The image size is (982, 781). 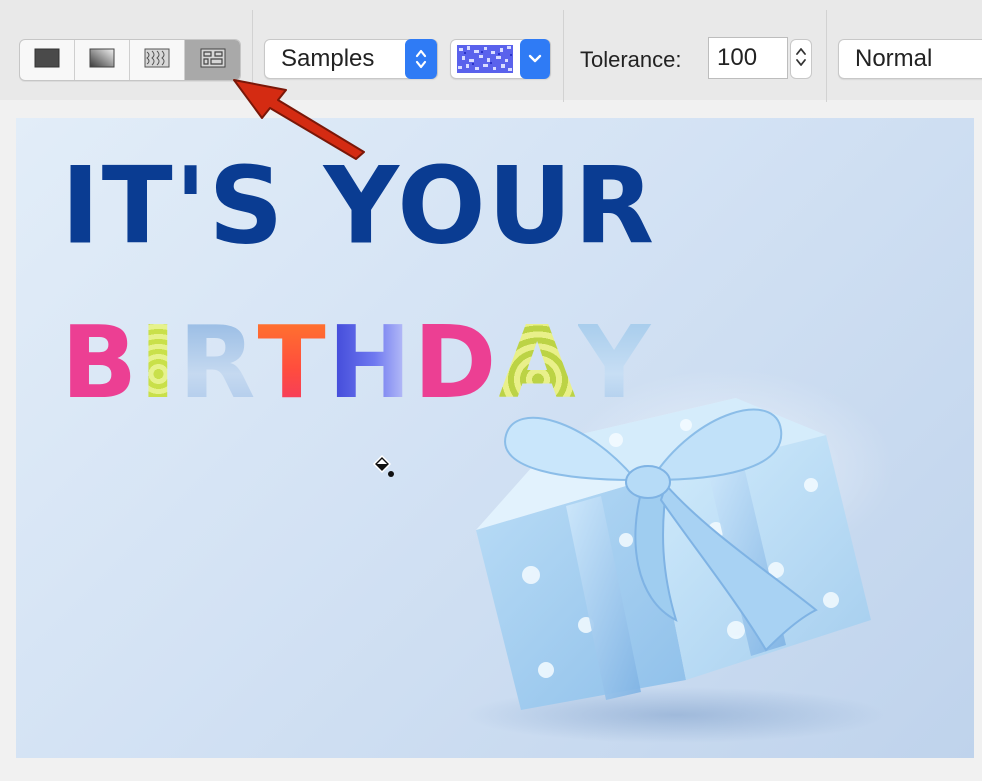 I want to click on pattern-picker, so click(x=500, y=59).